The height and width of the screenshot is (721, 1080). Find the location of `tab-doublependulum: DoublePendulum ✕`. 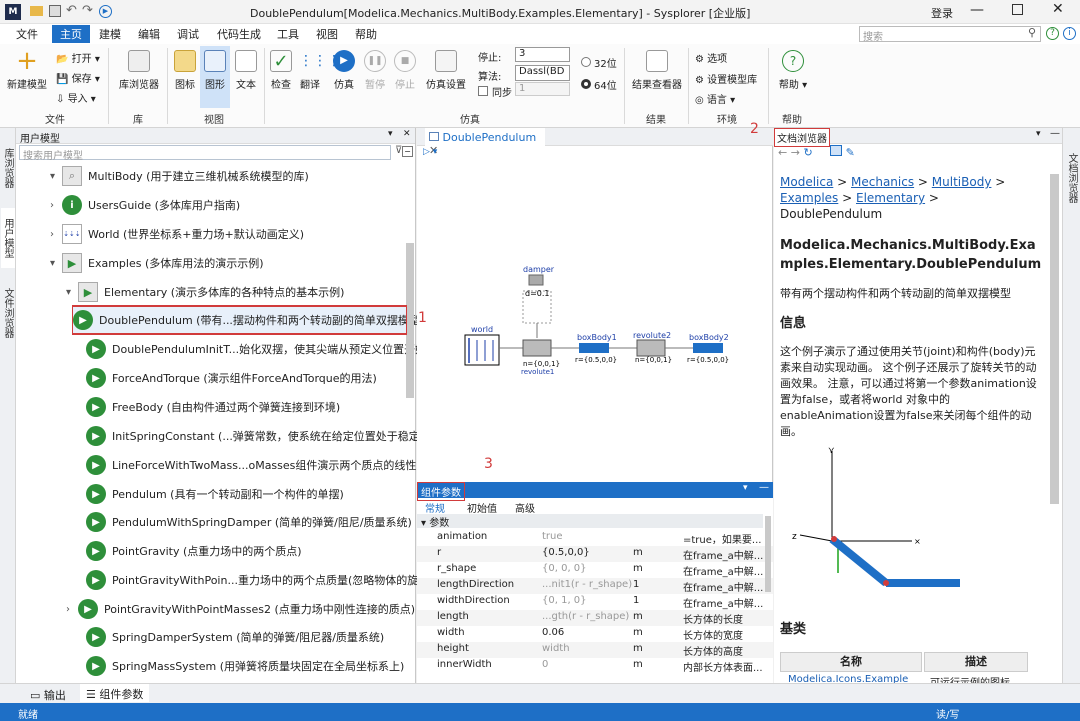

tab-doublependulum: DoublePendulum ✕ is located at coordinates (485, 142).